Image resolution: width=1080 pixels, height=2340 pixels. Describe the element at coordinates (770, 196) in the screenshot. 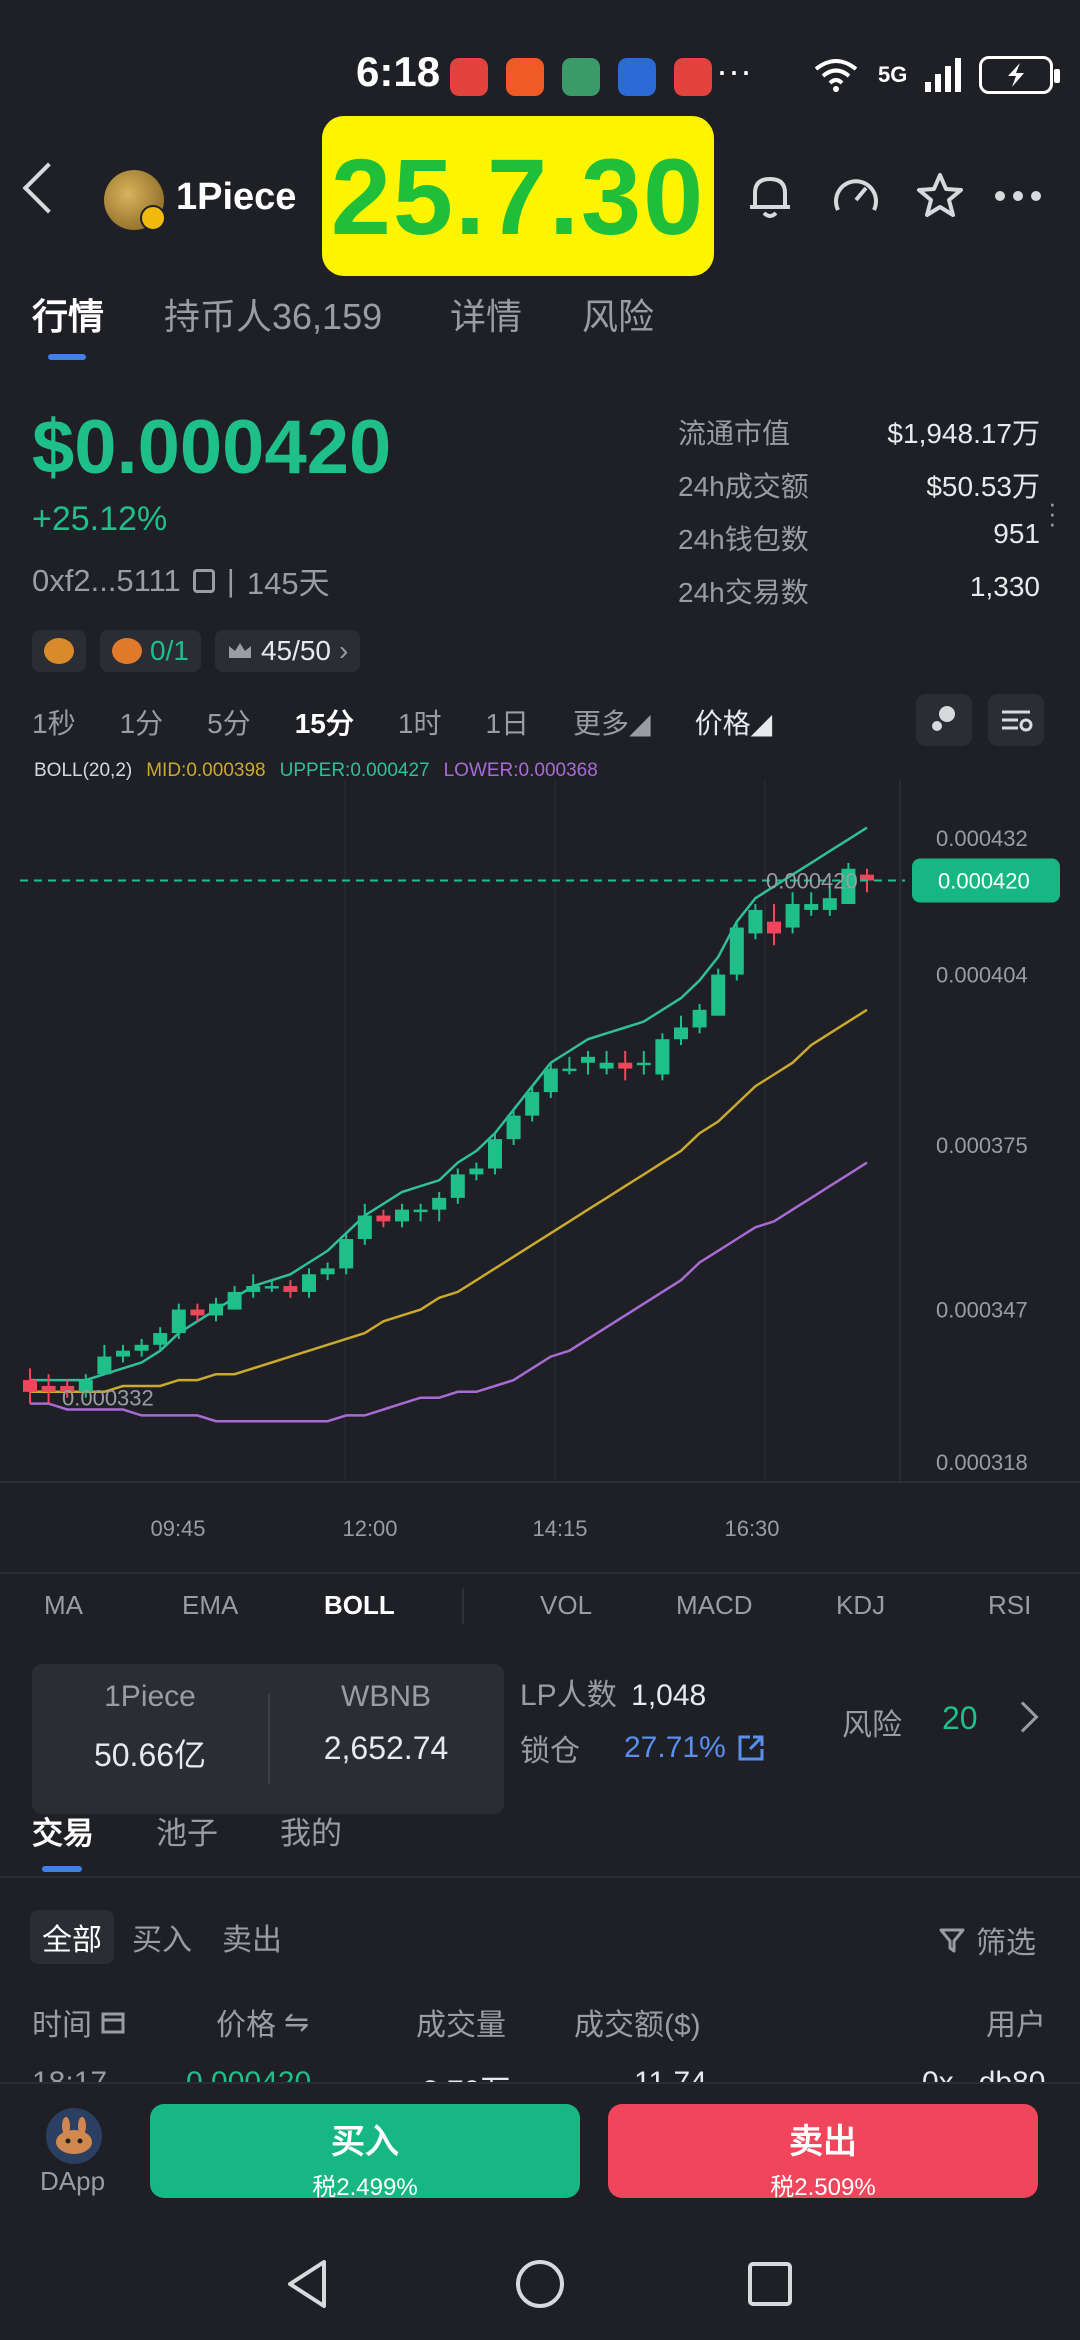

I see `bell-icon` at that location.